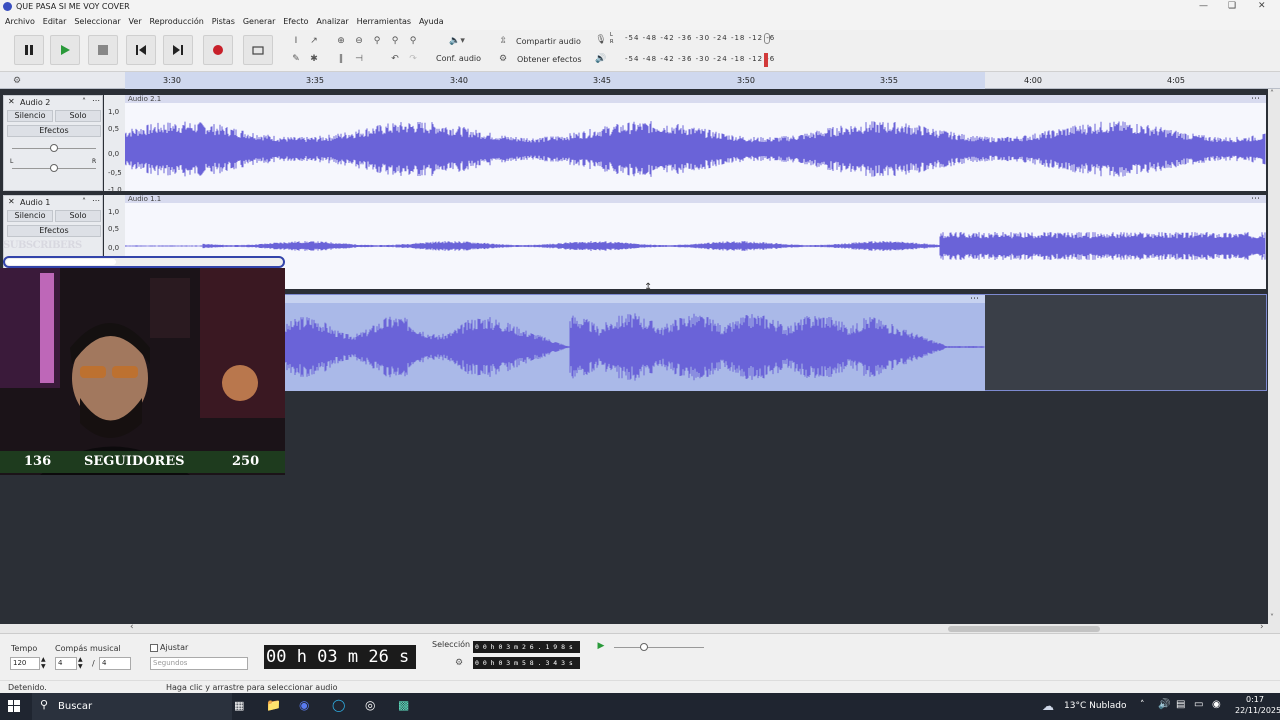 Image resolution: width=1280 pixels, height=720 pixels. I want to click on selection-tool-icon: I, so click(296, 41).